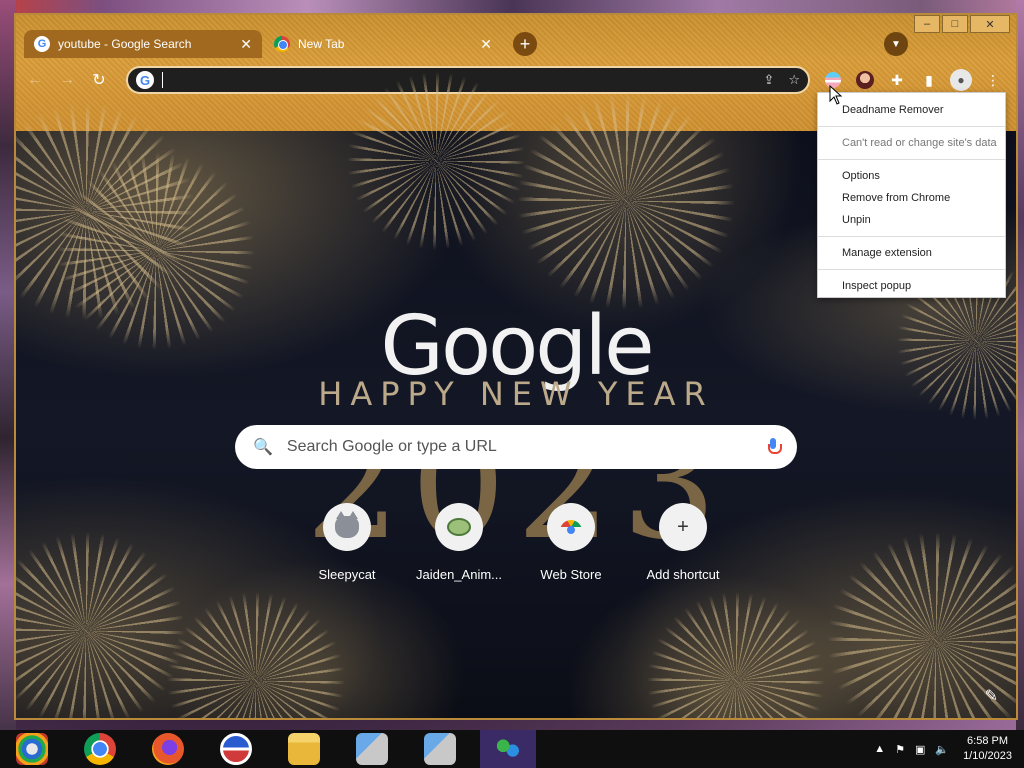 The image size is (1024, 768). Describe the element at coordinates (911, 286) in the screenshot. I see `menu-item-inspect: Inspect popup` at that location.